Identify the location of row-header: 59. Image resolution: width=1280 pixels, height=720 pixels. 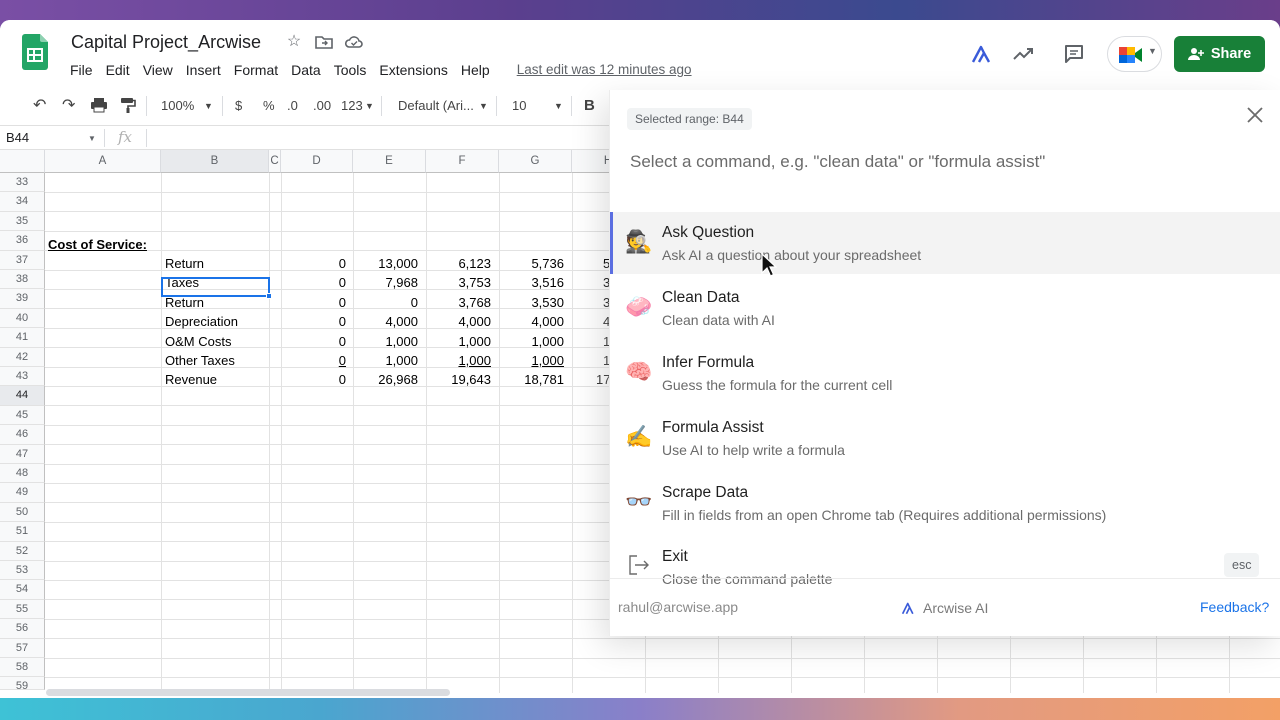
(22, 684).